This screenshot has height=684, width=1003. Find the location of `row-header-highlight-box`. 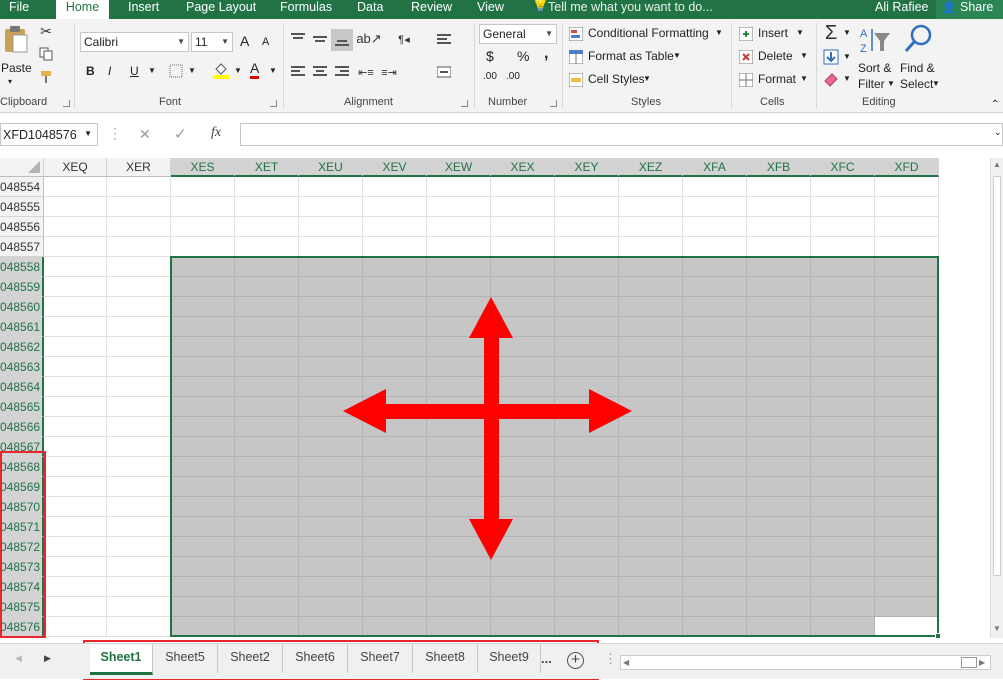

row-header-highlight-box is located at coordinates (23, 544).